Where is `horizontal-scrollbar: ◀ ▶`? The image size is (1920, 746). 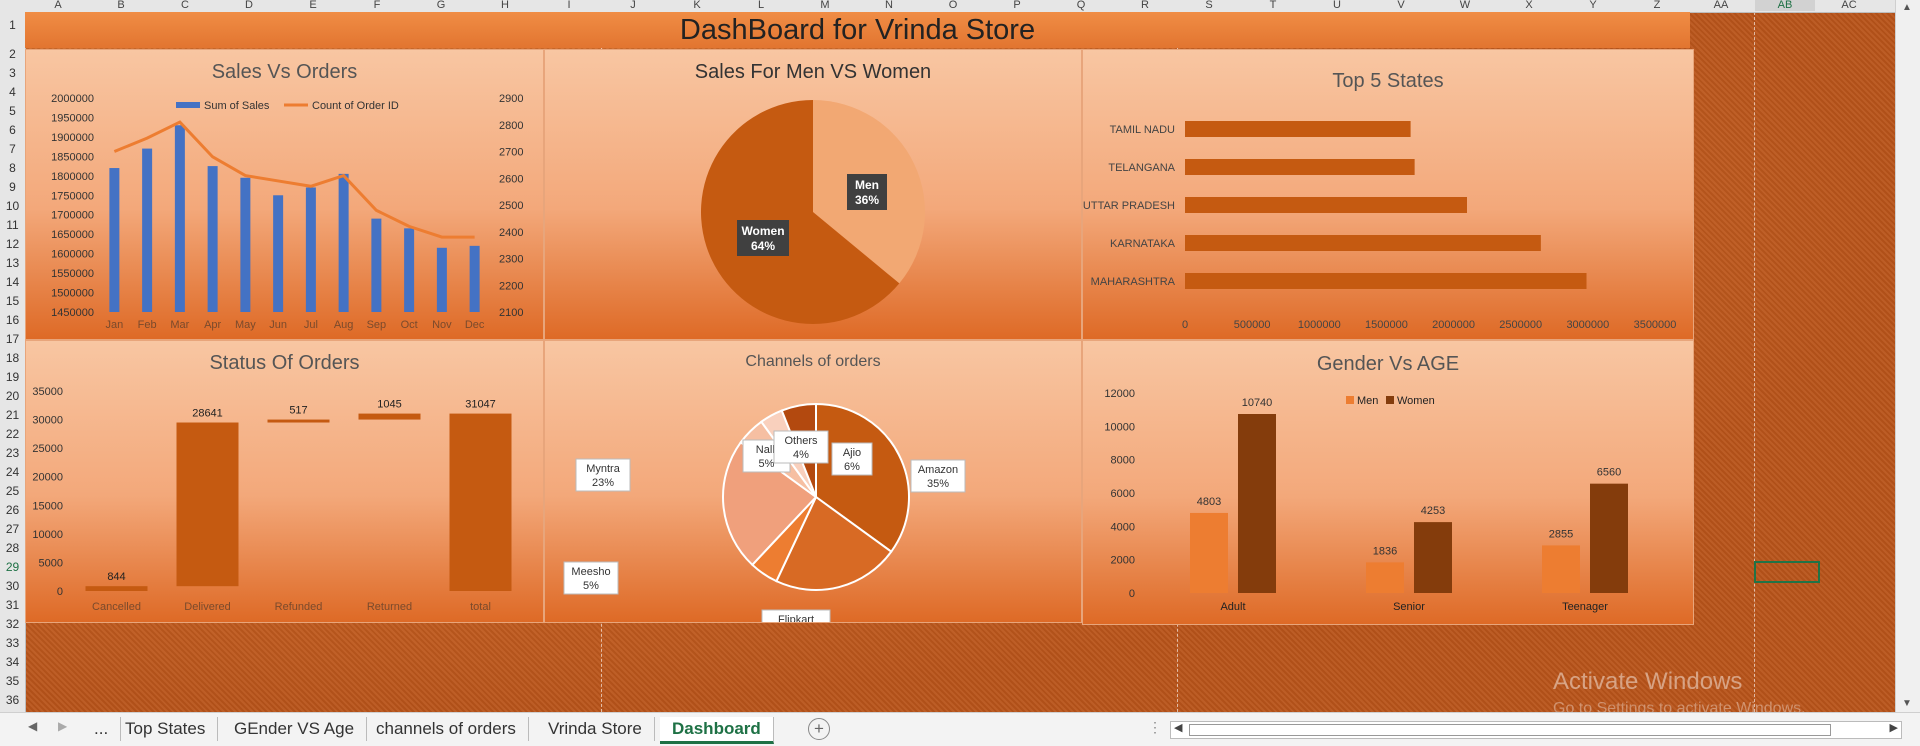
horizontal-scrollbar: ◀ ▶ is located at coordinates (1536, 730).